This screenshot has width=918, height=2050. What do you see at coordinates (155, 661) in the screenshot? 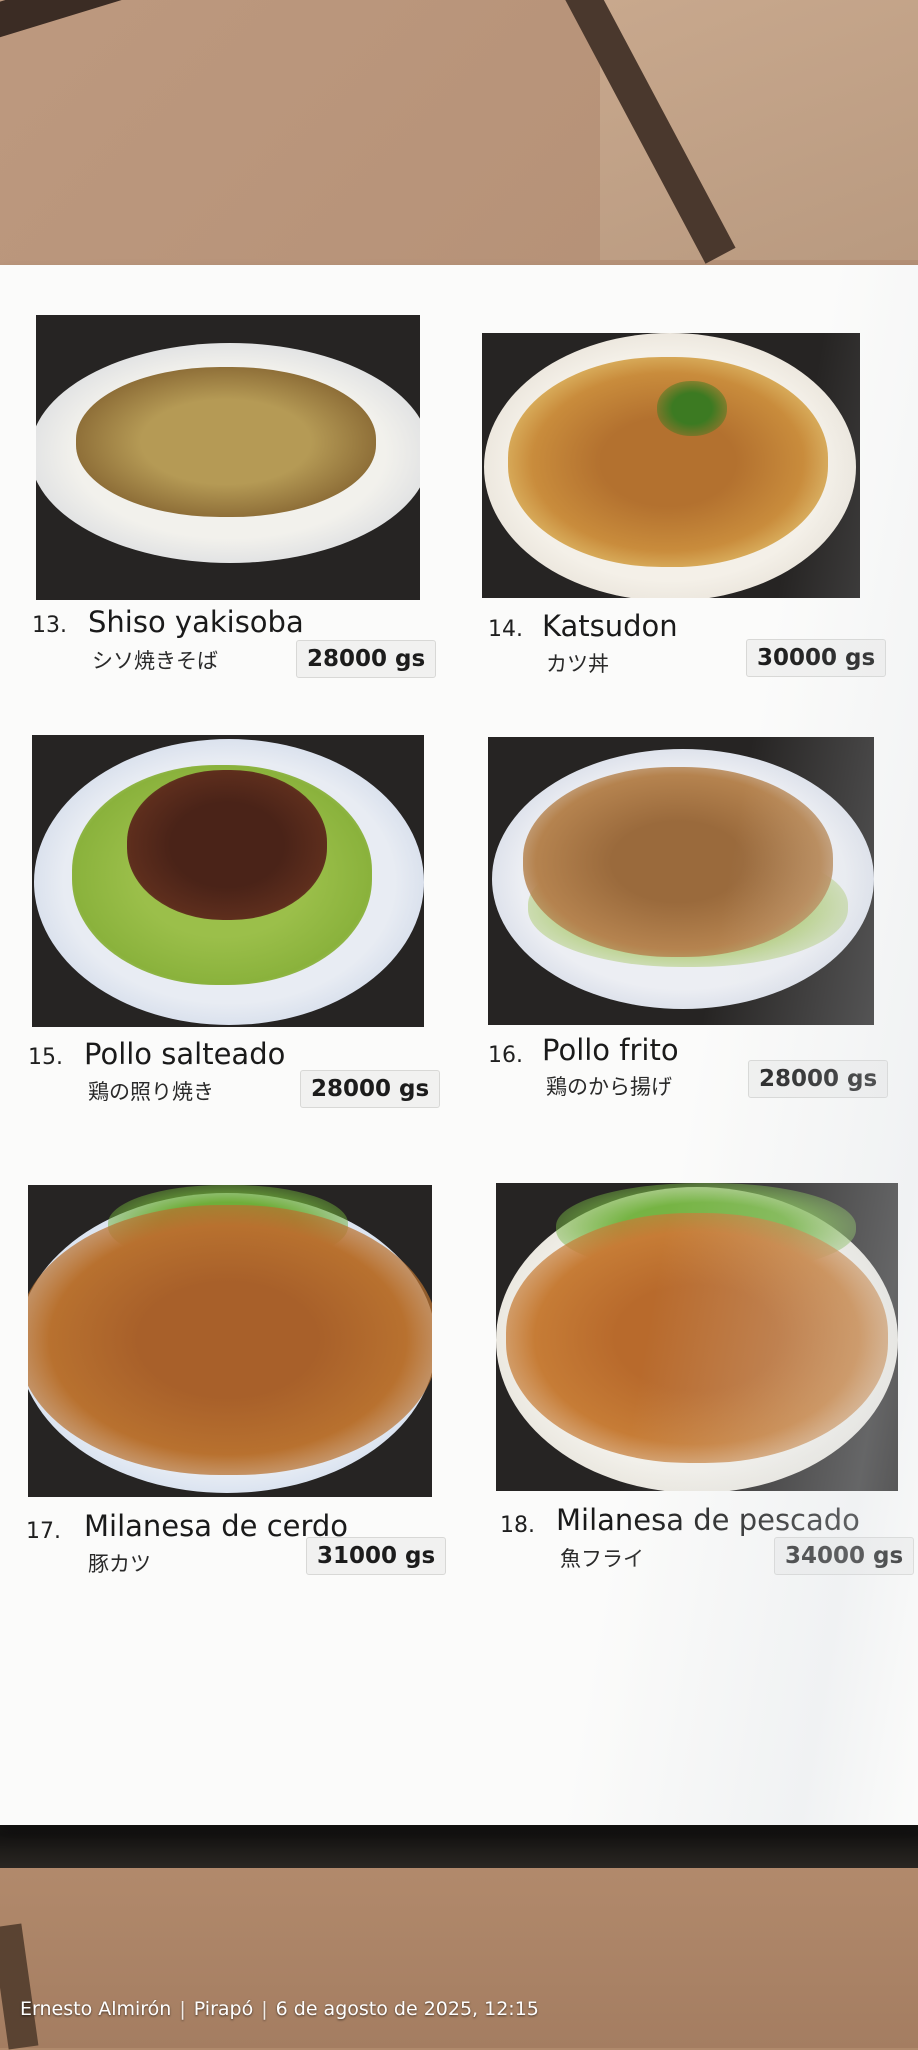
I see `item-name-japanese: シソ焼きそば` at bounding box center [155, 661].